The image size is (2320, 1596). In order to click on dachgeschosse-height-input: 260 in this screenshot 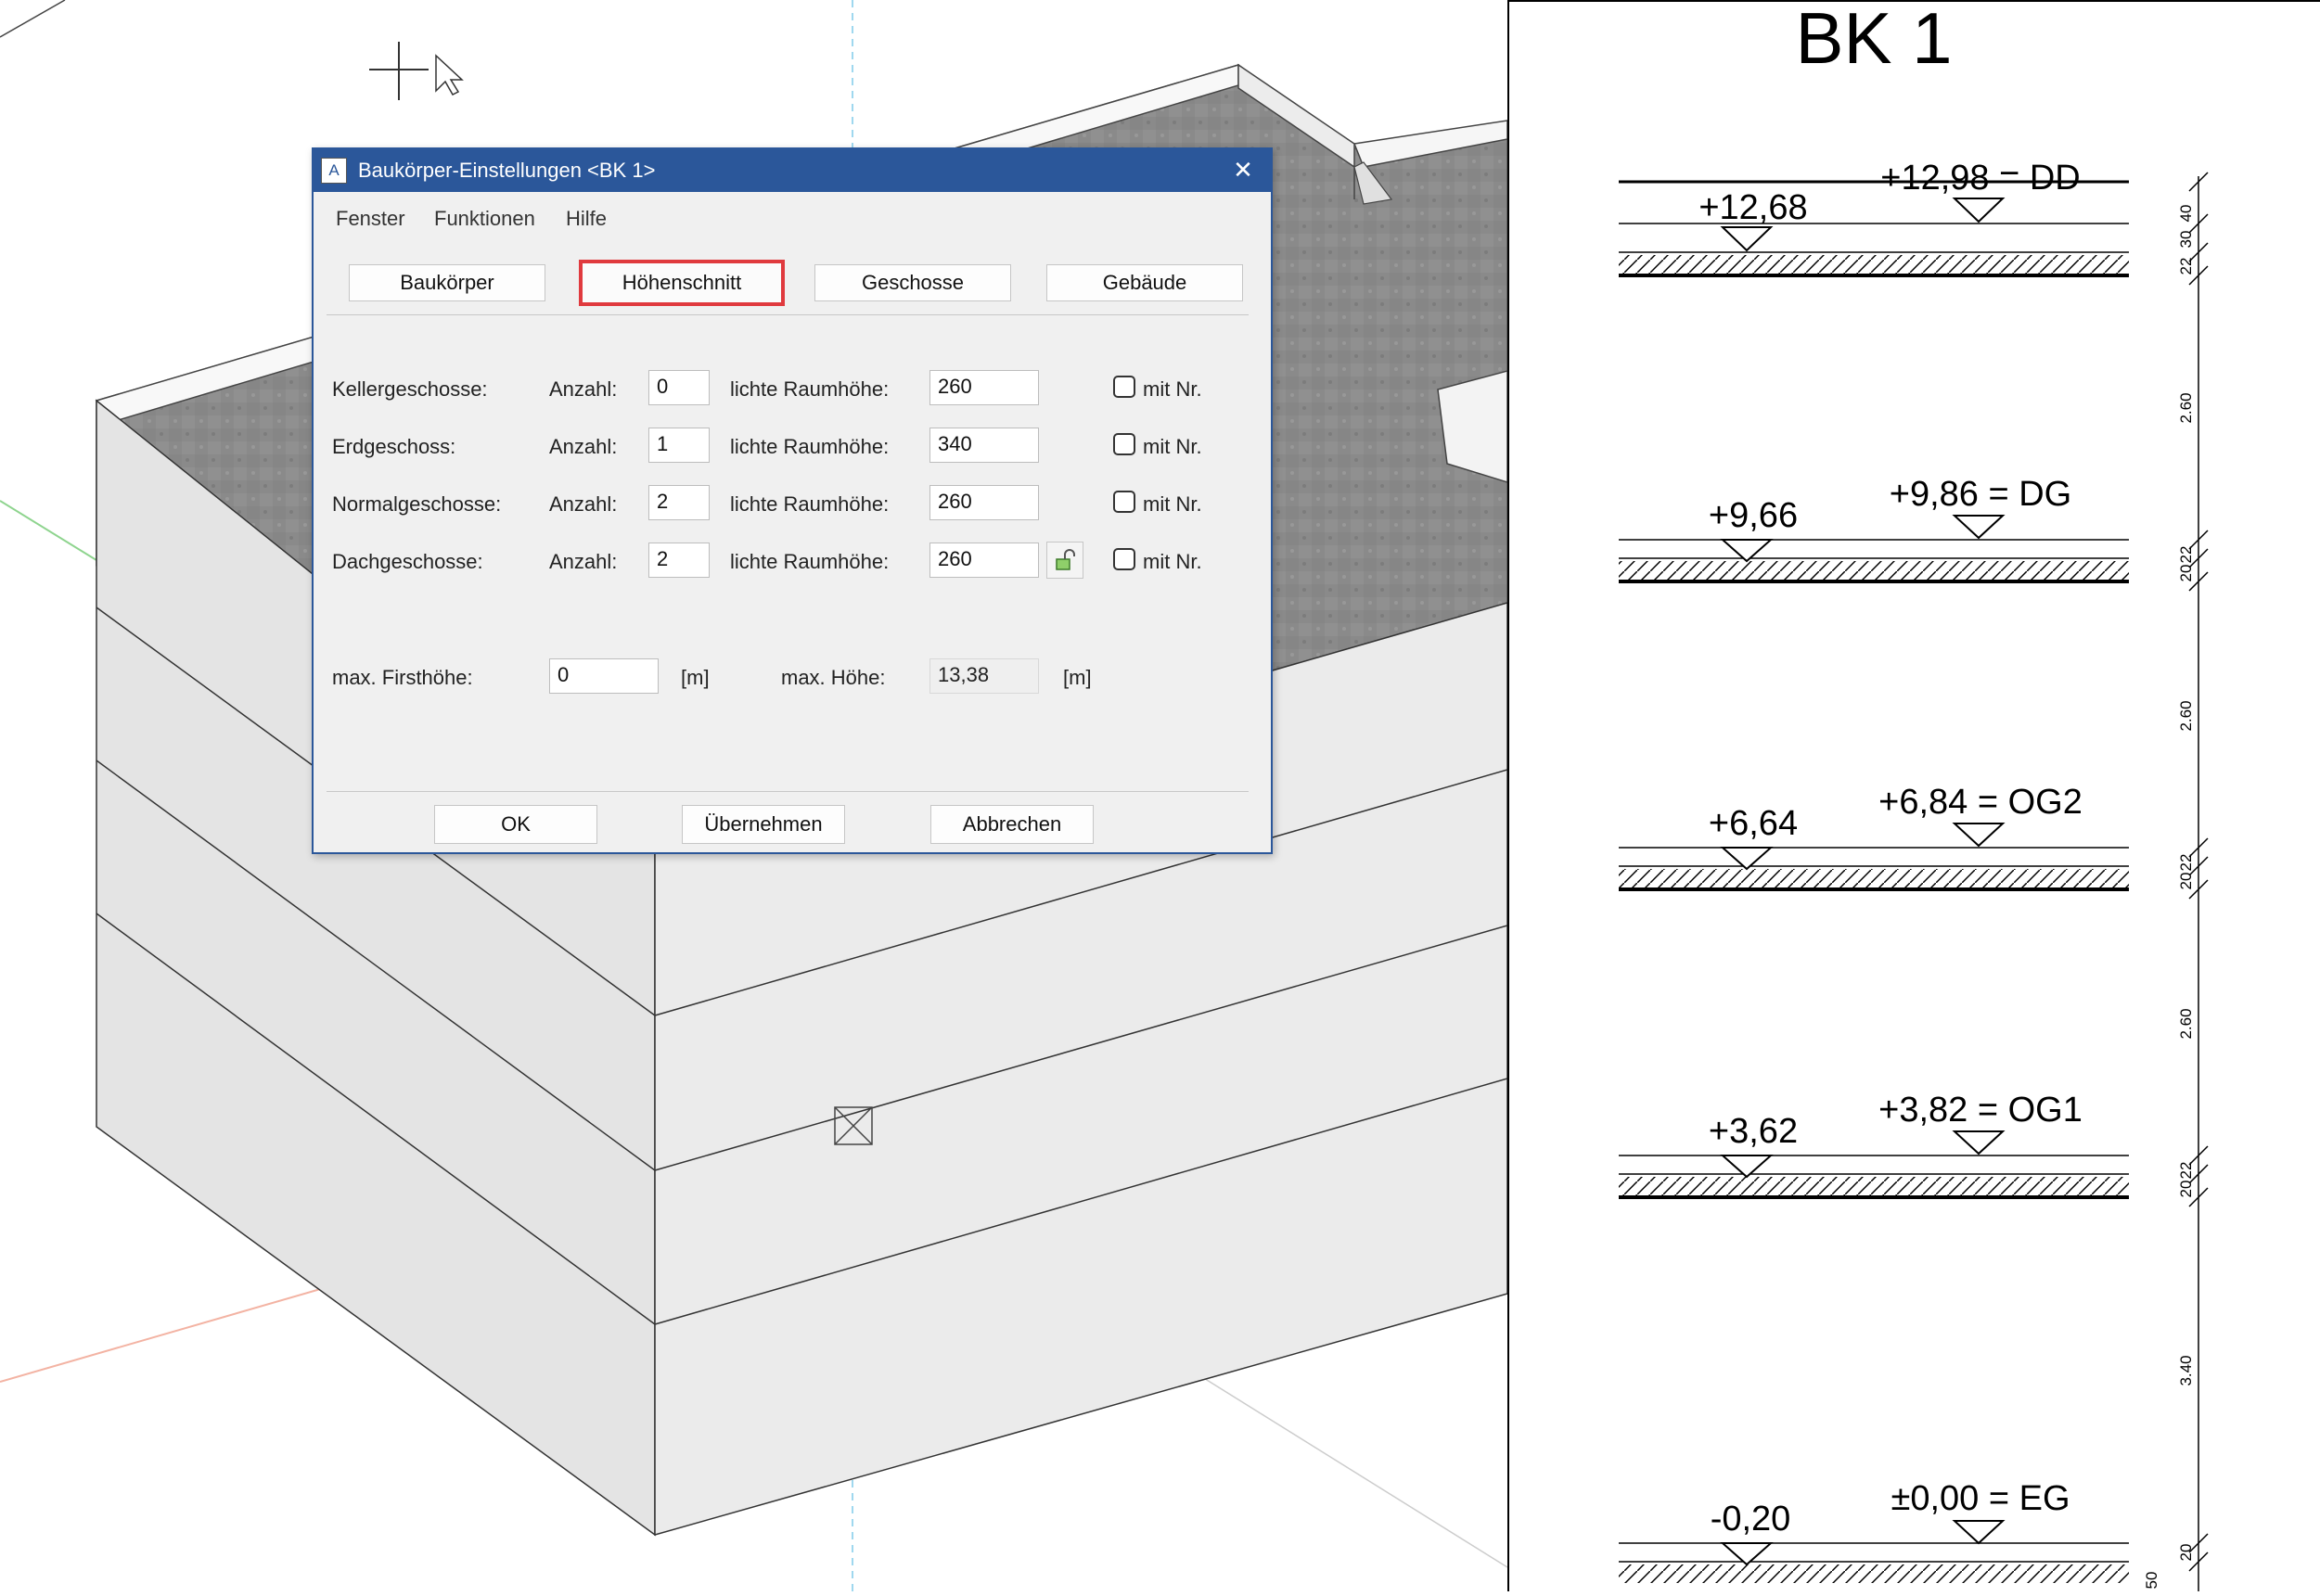, I will do `click(984, 560)`.